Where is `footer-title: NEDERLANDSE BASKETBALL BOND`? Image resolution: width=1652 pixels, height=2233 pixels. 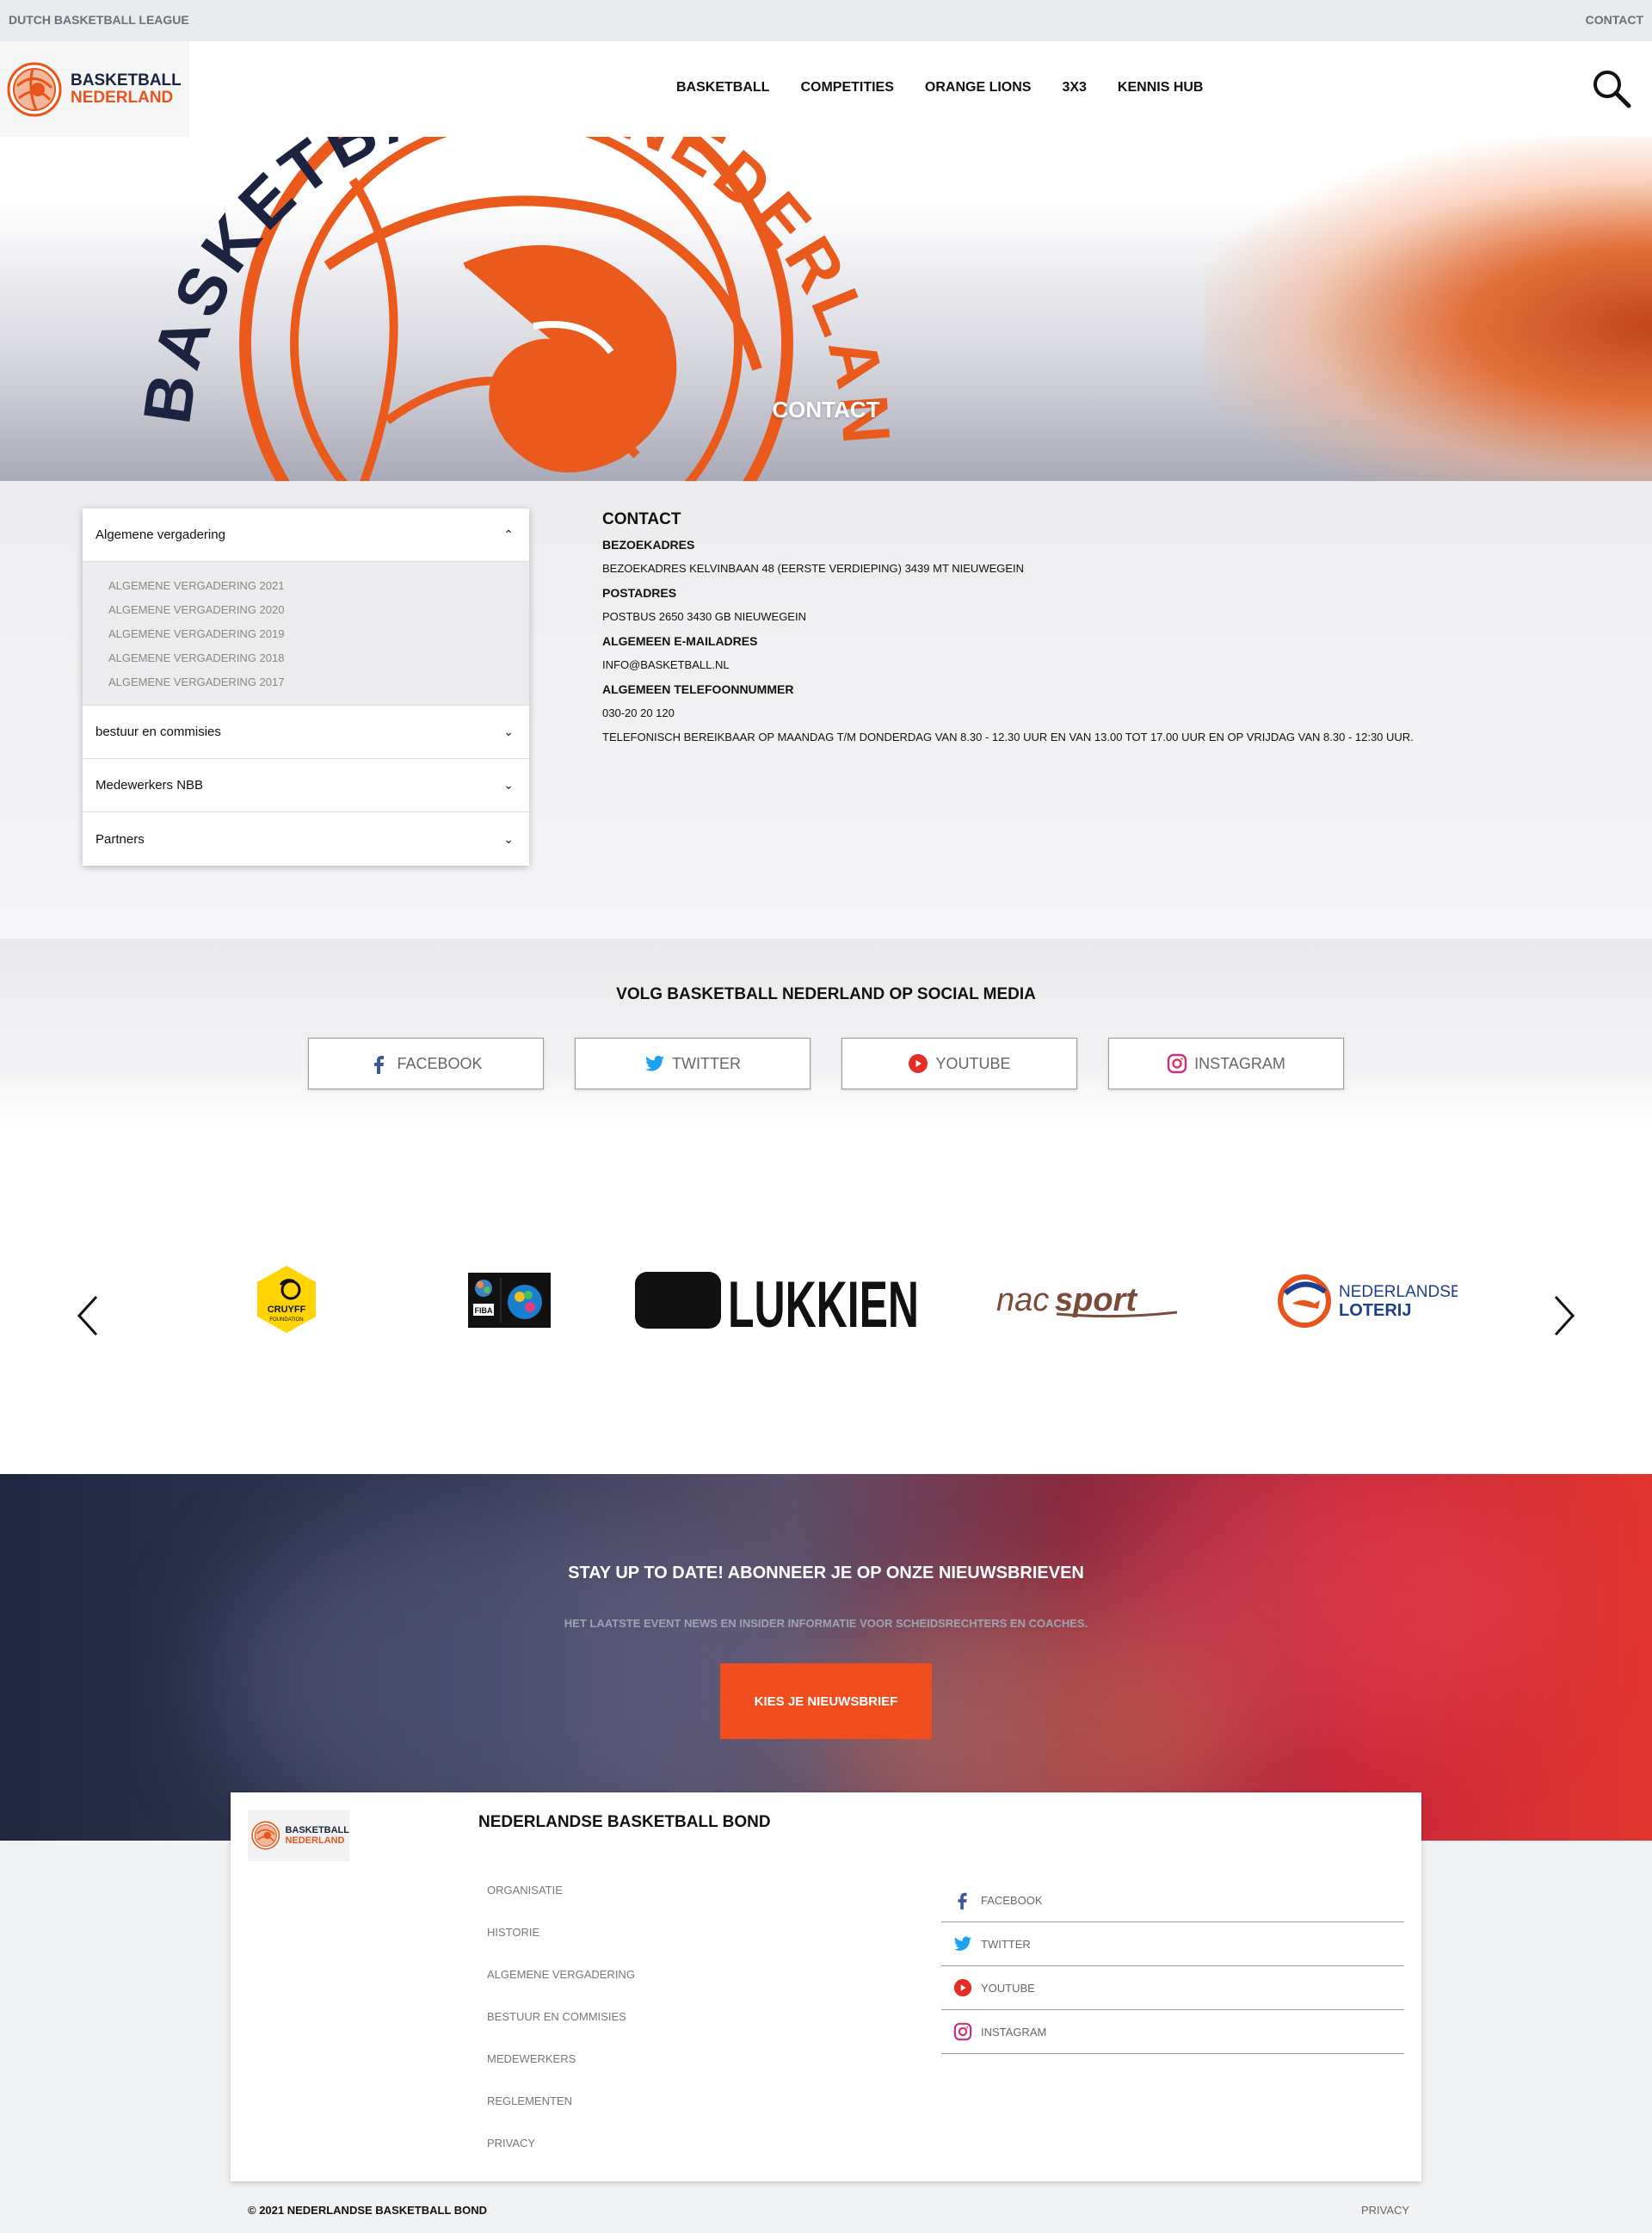
footer-title: NEDERLANDSE BASKETBALL BOND is located at coordinates (624, 1822).